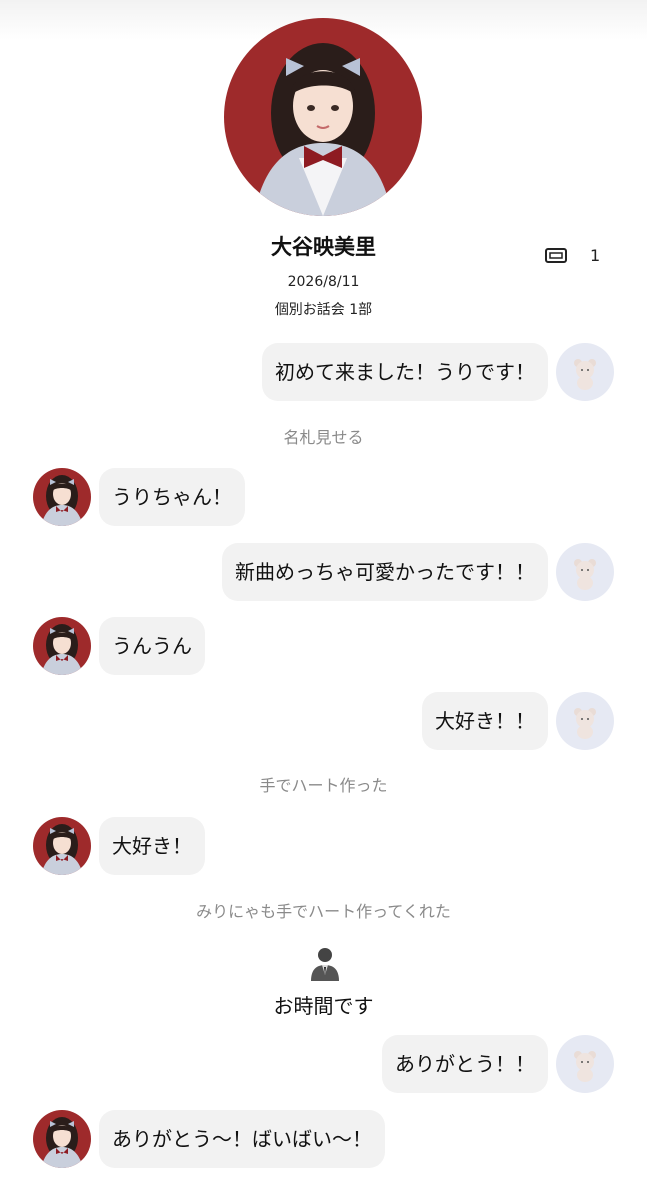  Describe the element at coordinates (465, 1064) in the screenshot. I see `message-bubble: ありがとう！！` at that location.